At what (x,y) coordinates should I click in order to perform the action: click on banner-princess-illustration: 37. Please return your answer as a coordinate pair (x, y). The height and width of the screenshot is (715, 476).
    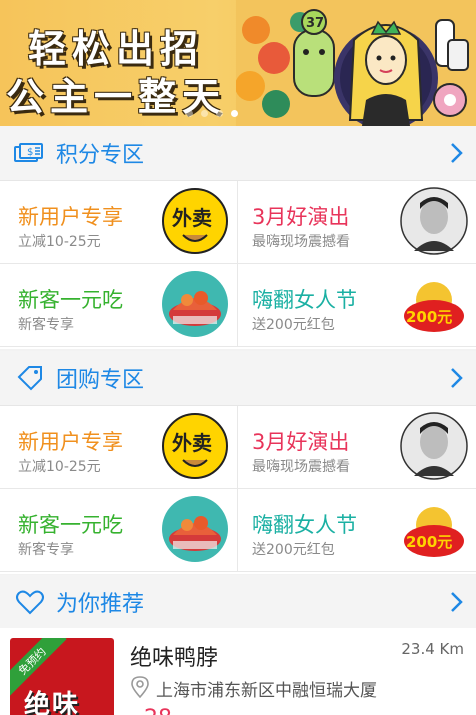
    Looking at the image, I should click on (356, 63).